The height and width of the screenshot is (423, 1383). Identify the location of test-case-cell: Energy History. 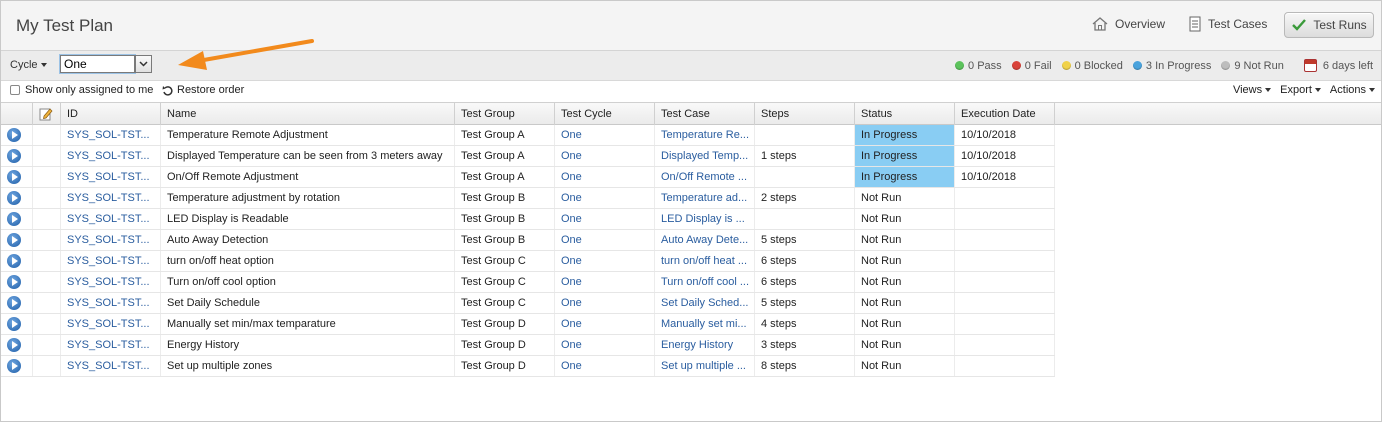
(705, 345).